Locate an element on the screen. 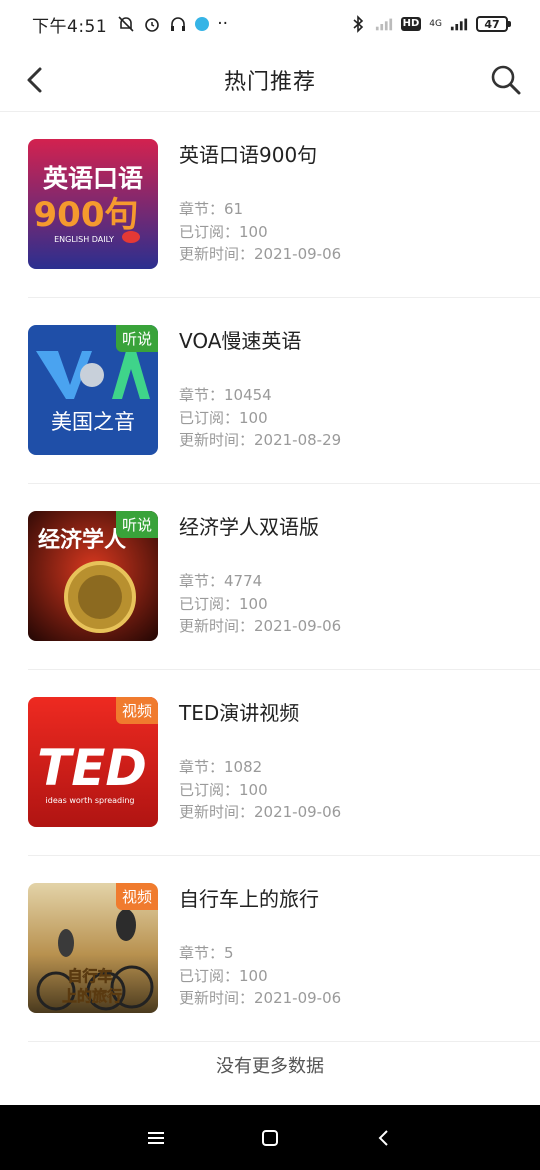  network-type: 4G is located at coordinates (435, 23).